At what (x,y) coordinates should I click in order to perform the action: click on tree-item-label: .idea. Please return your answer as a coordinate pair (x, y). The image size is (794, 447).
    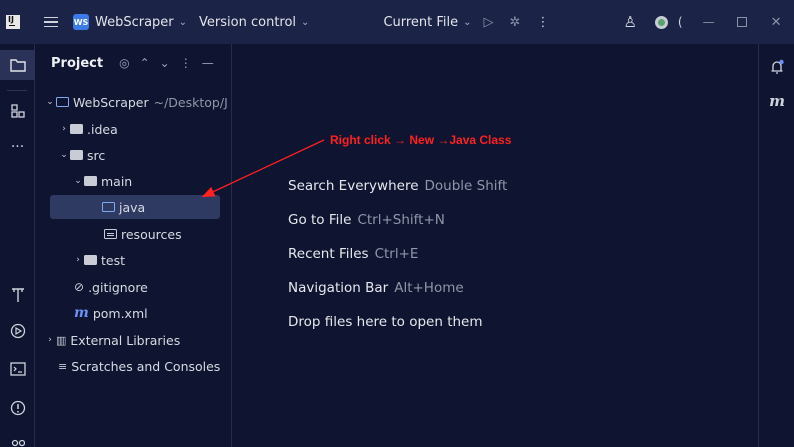
    Looking at the image, I should click on (102, 129).